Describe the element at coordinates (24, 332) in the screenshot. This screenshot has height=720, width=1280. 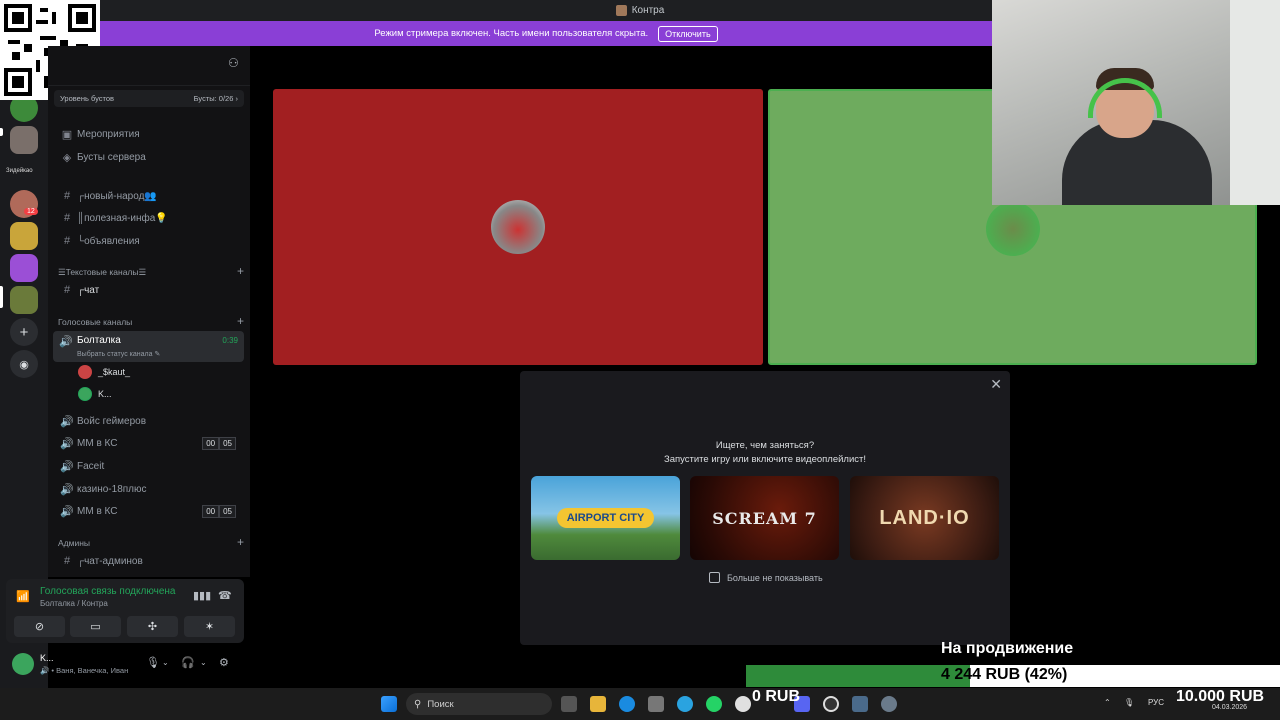
I see `add-server-icon: +` at that location.